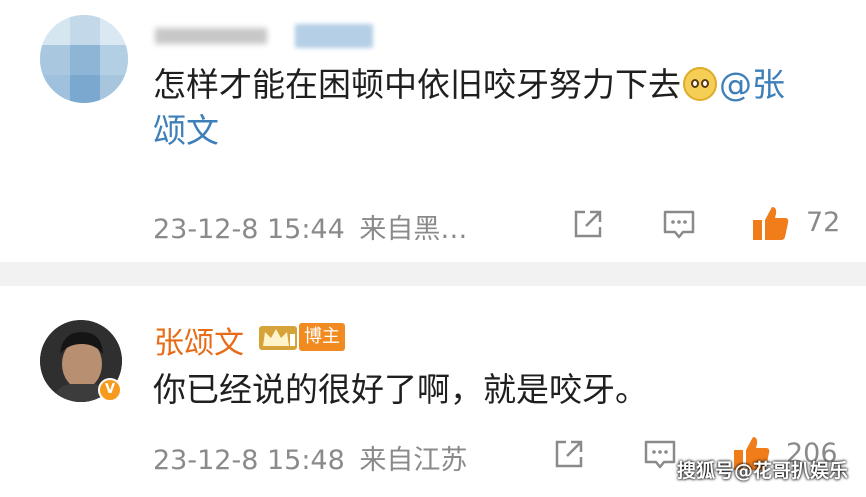 This screenshot has width=866, height=497. What do you see at coordinates (400, 389) in the screenshot?
I see `reply-text: 你已经说的很好了啊，就是咬牙。` at bounding box center [400, 389].